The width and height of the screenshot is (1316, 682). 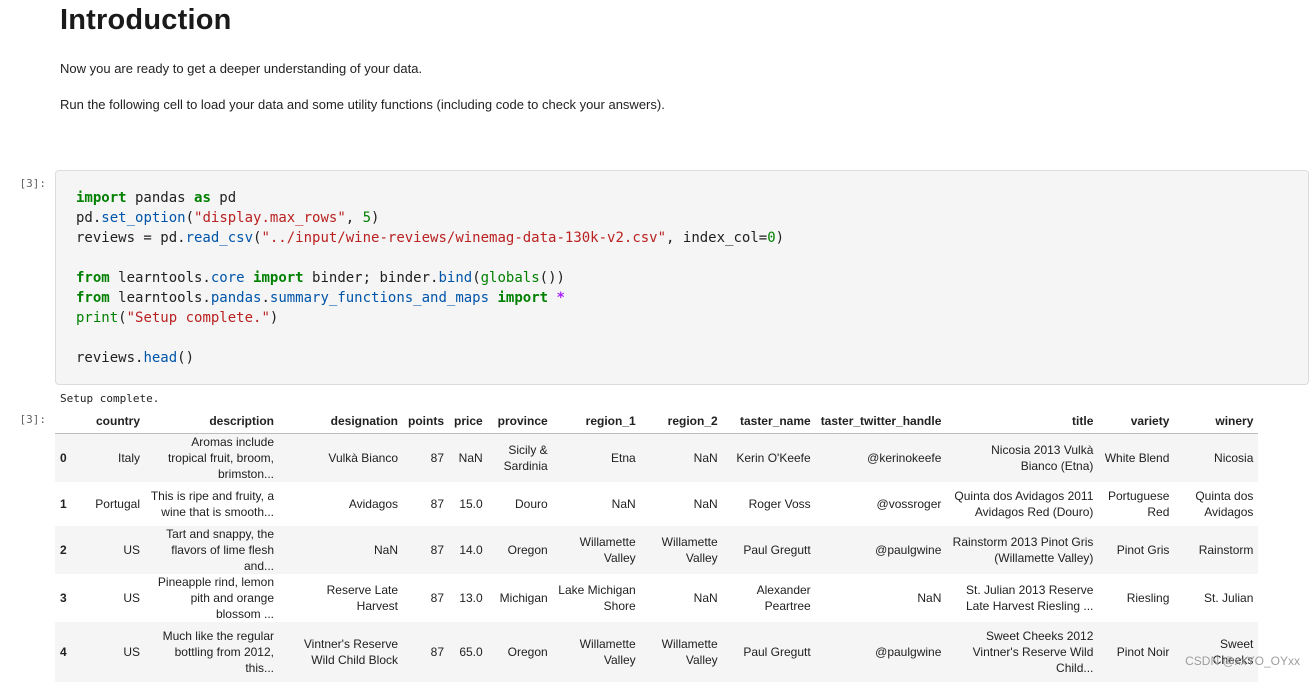 I want to click on row-index: 2, so click(x=67, y=550).